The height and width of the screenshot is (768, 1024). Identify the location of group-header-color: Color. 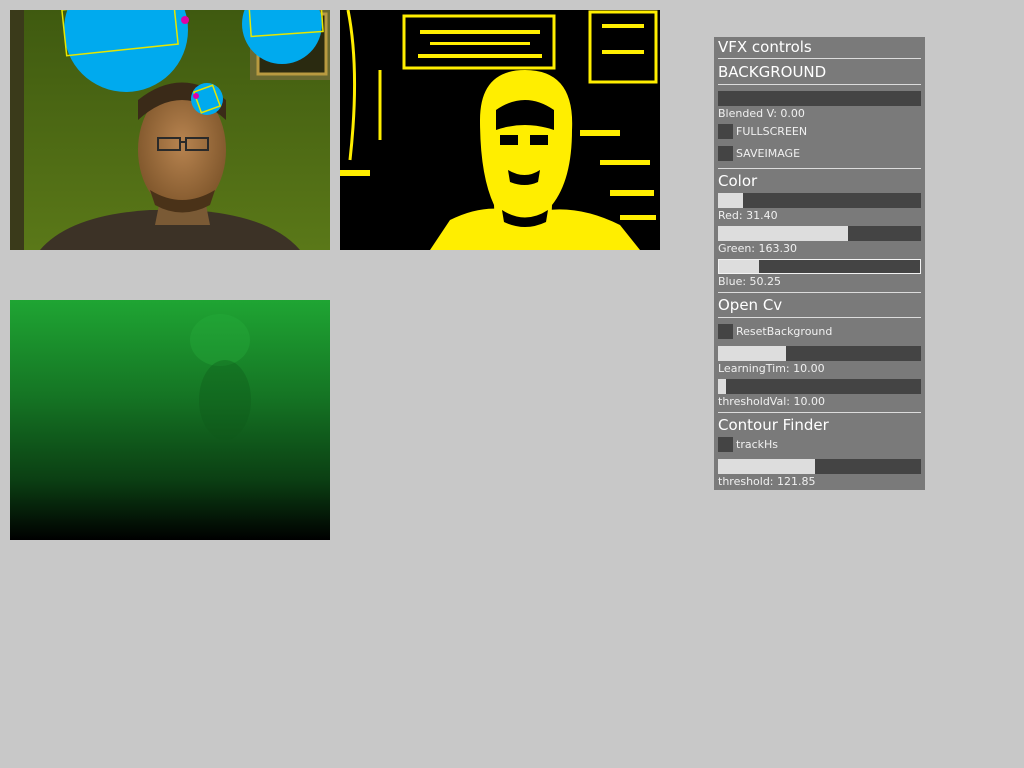
(738, 181).